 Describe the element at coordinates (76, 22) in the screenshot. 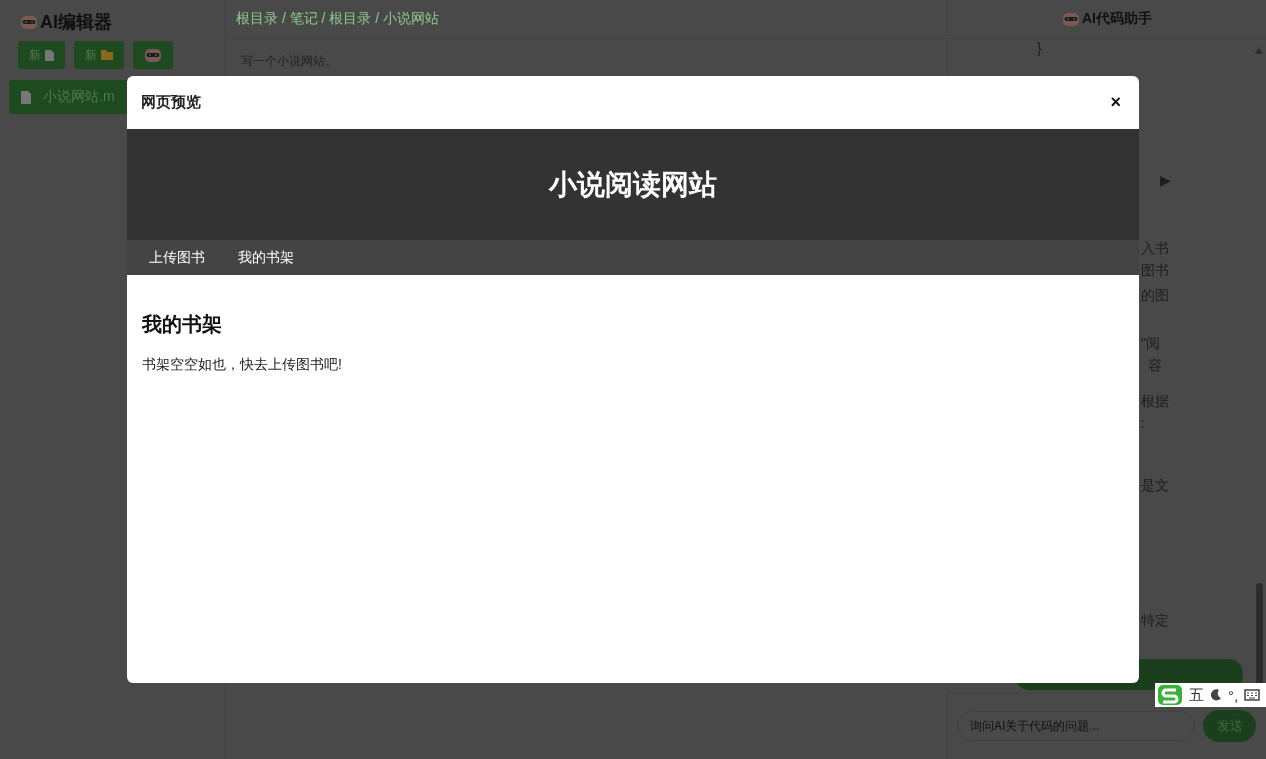

I see `app-title: AI编辑器` at that location.